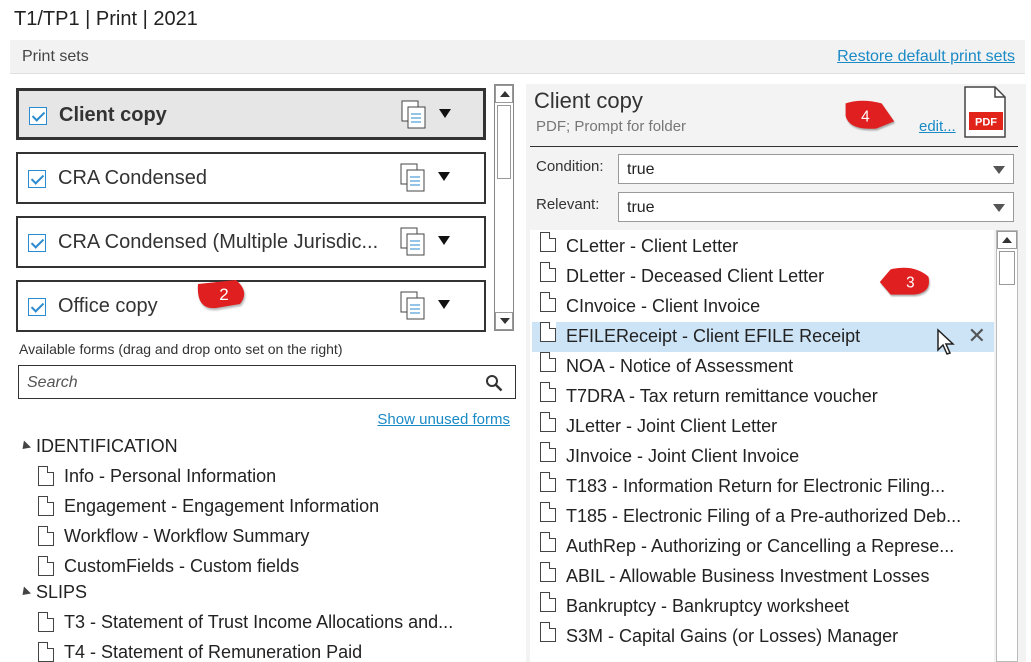 The height and width of the screenshot is (662, 1031). What do you see at coordinates (170, 476) in the screenshot?
I see `form-label: Info - Personal Information` at bounding box center [170, 476].